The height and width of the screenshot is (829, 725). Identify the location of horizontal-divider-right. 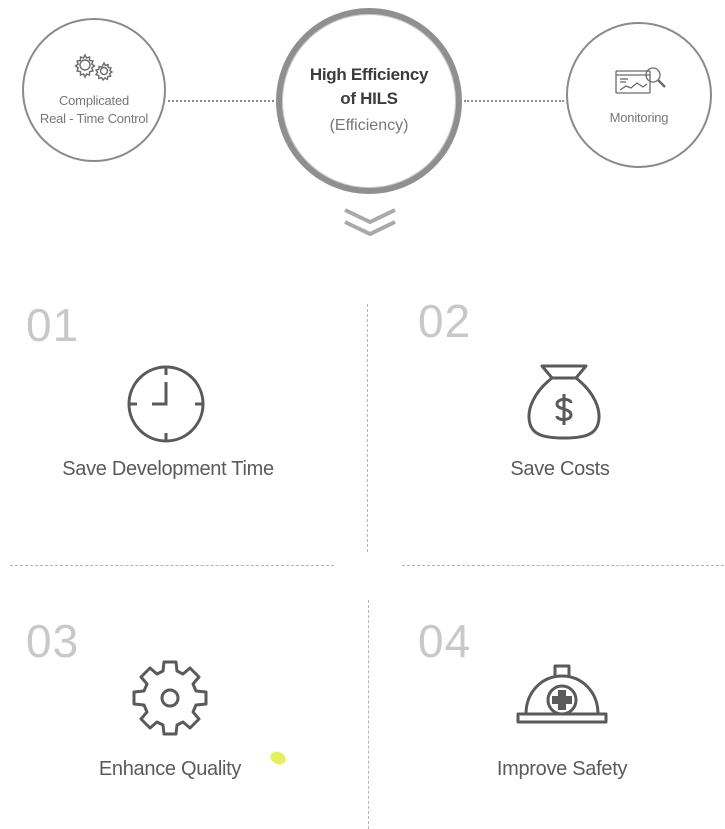
(563, 565).